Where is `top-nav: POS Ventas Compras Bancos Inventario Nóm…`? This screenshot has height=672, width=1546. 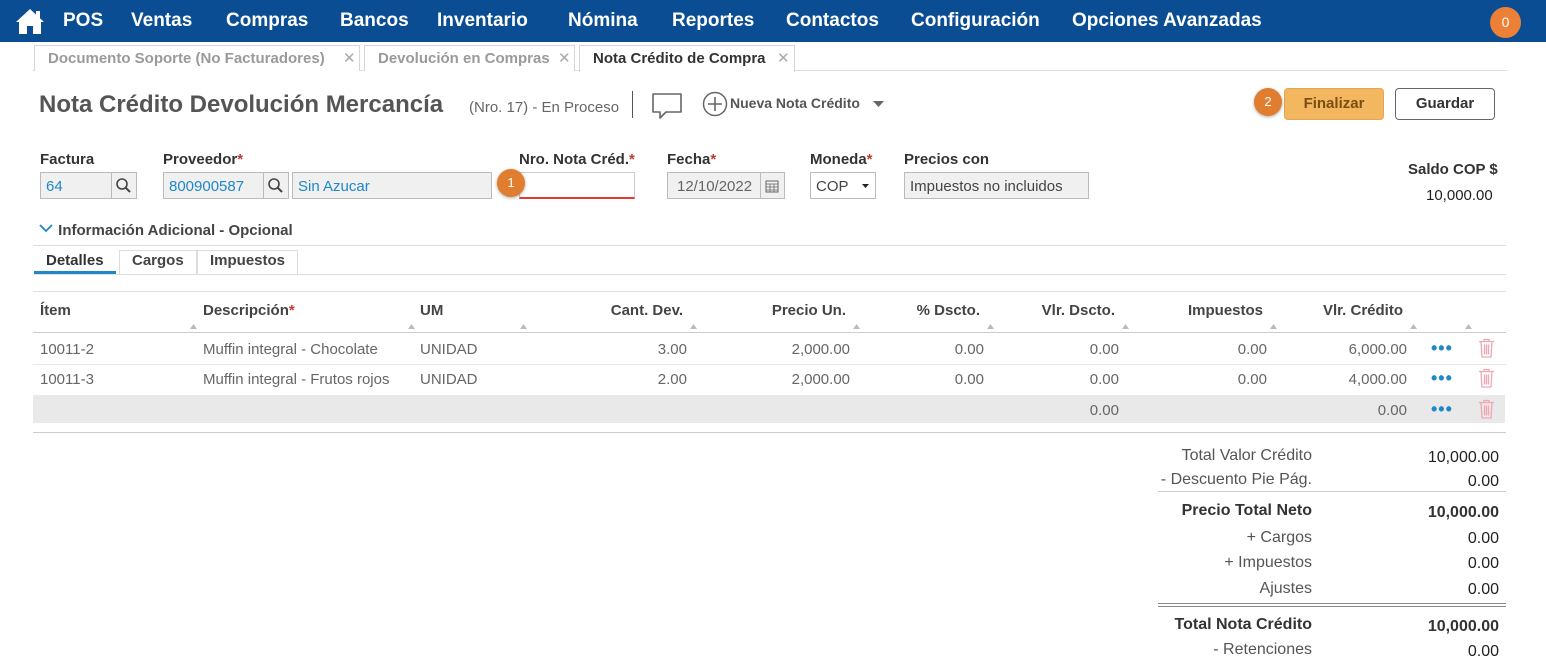 top-nav: POS Ventas Compras Bancos Inventario Nóm… is located at coordinates (773, 21).